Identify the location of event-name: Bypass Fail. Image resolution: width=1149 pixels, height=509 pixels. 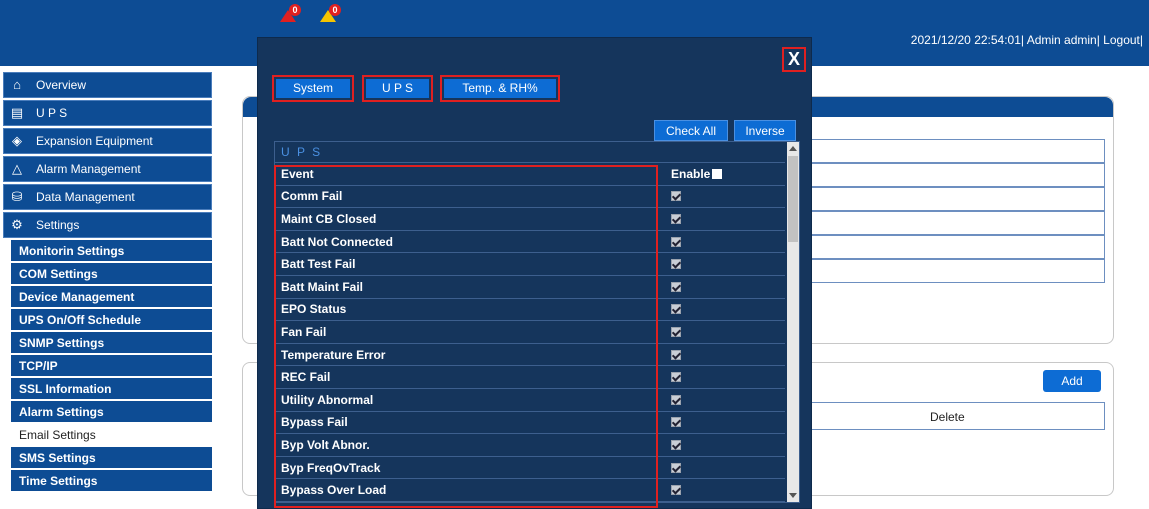
(314, 422).